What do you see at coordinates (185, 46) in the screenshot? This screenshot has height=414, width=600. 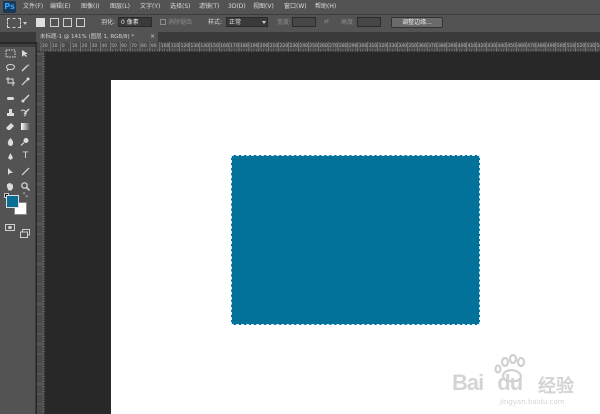 I see `ruler-tick-label: 120` at bounding box center [185, 46].